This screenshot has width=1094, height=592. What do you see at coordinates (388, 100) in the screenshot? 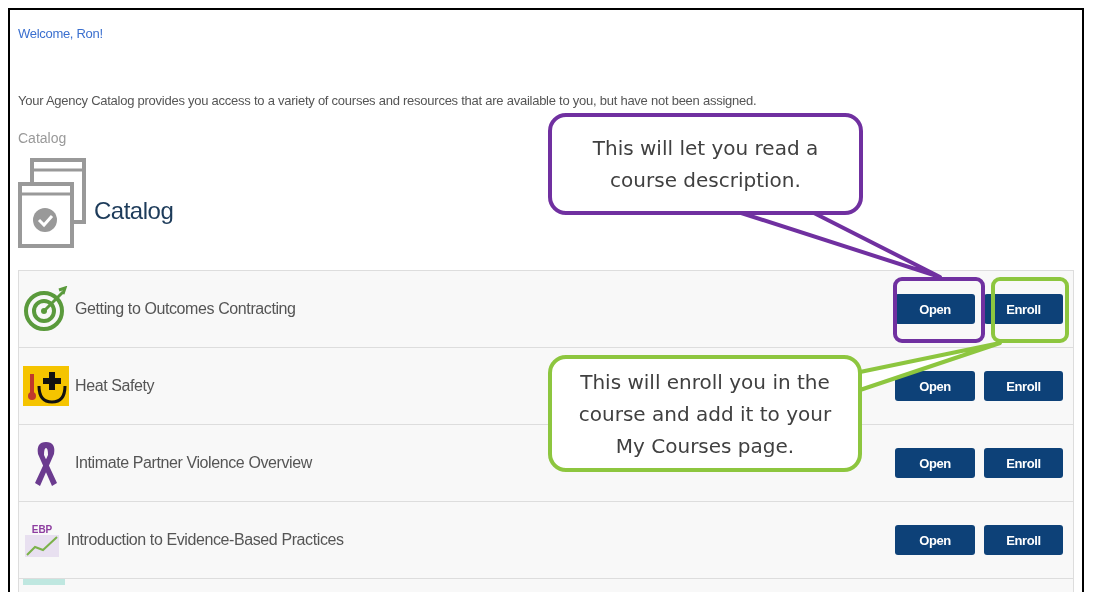
I see `catalog-description: Your Agency Catalog provides you access to a variety of courses and resources that are available to you, but have not been assigned.` at bounding box center [388, 100].